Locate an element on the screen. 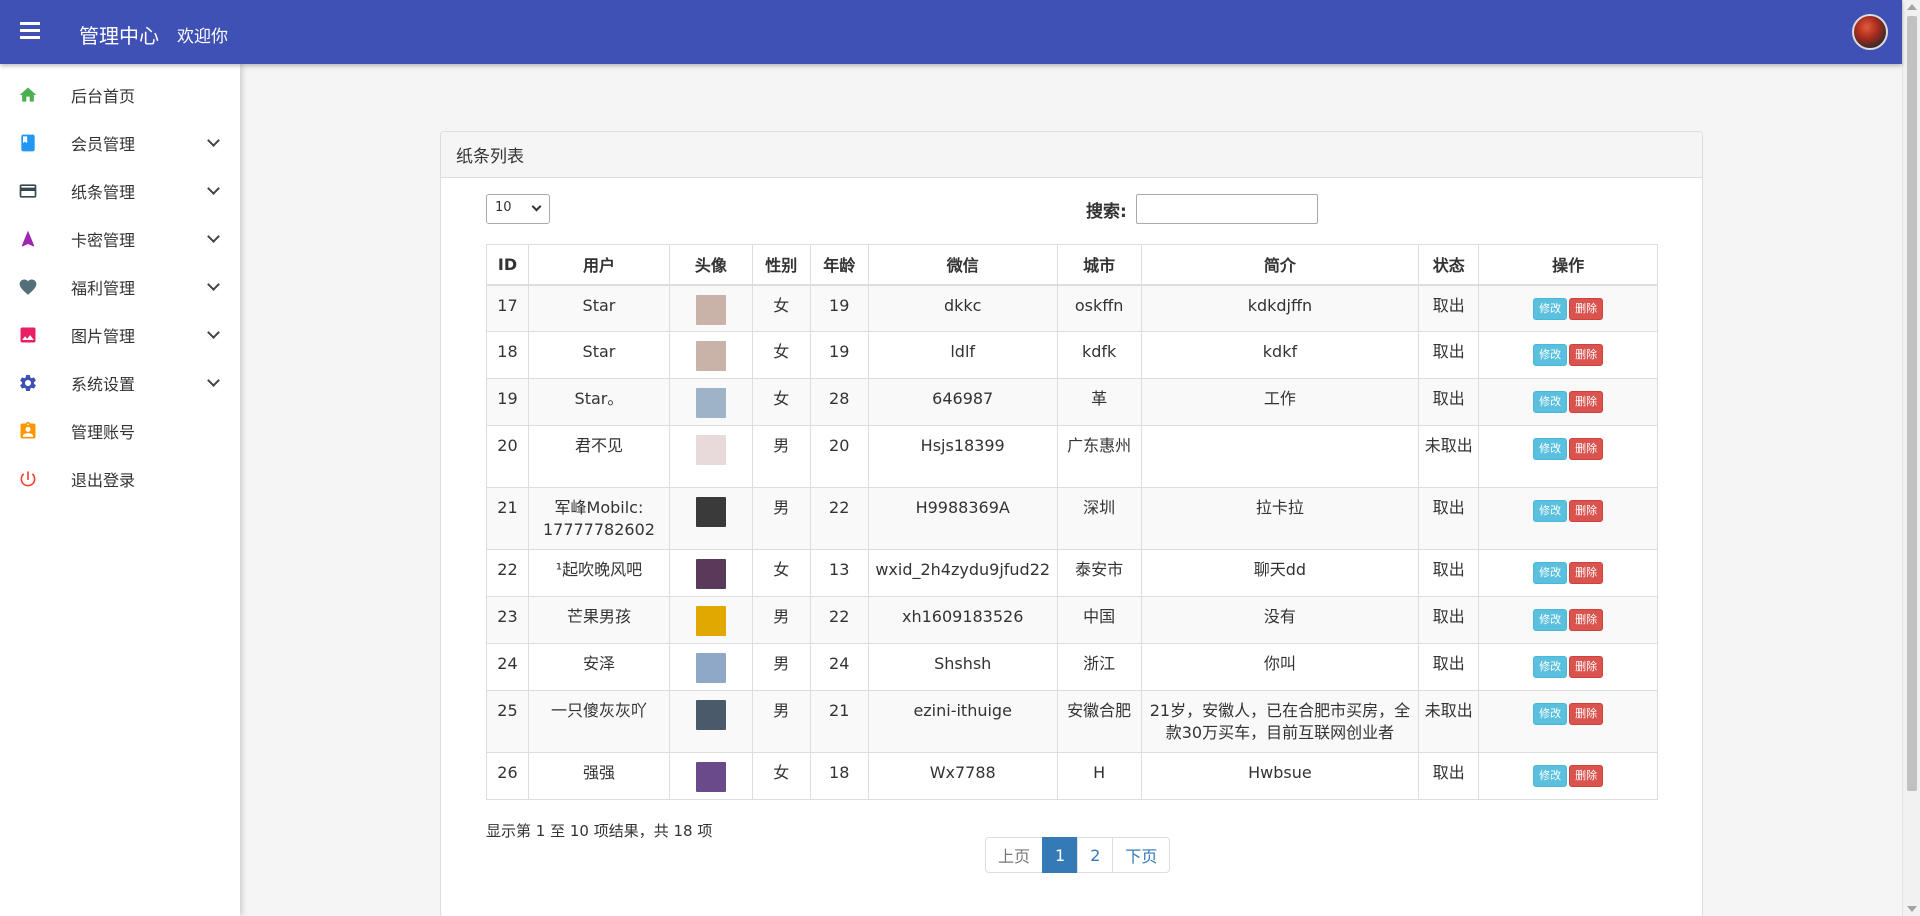  column-header: 年龄 is located at coordinates (839, 265).